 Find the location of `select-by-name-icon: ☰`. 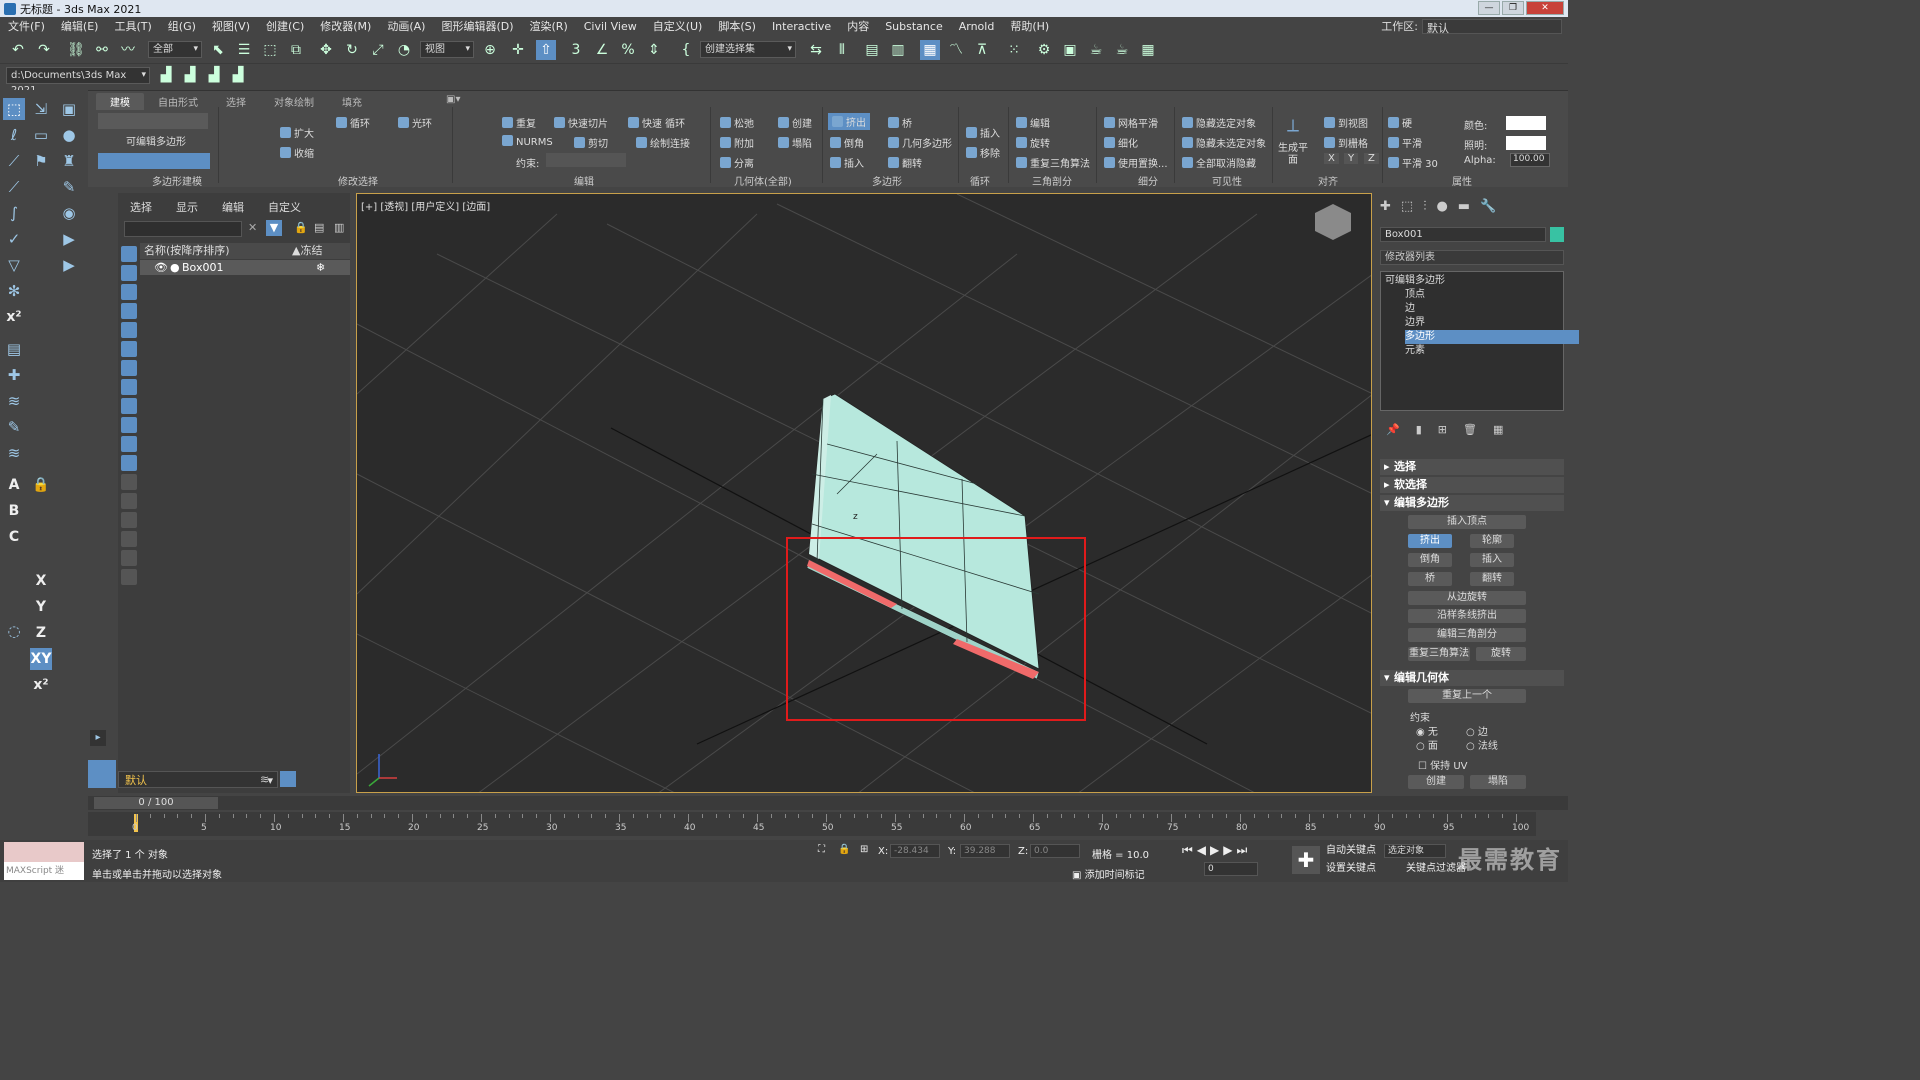

select-by-name-icon: ☰ is located at coordinates (244, 50).